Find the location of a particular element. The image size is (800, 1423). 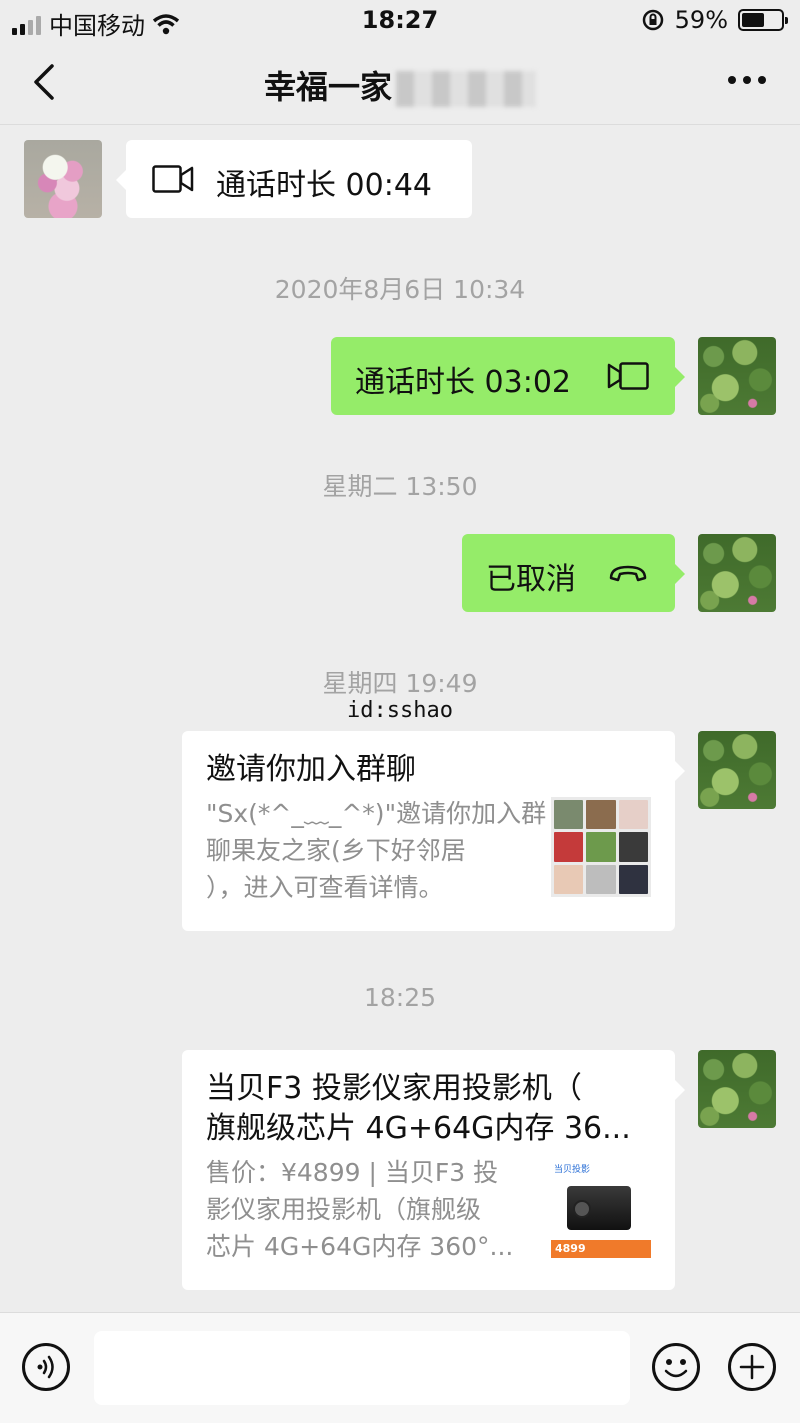

status-right: 59% is located at coordinates (714, 20).